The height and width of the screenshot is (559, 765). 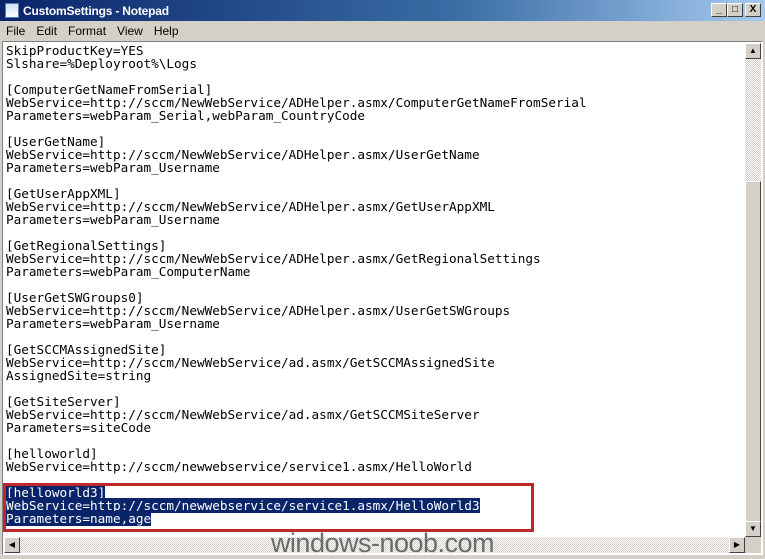 What do you see at coordinates (753, 351) in the screenshot?
I see `scroll-thumb` at bounding box center [753, 351].